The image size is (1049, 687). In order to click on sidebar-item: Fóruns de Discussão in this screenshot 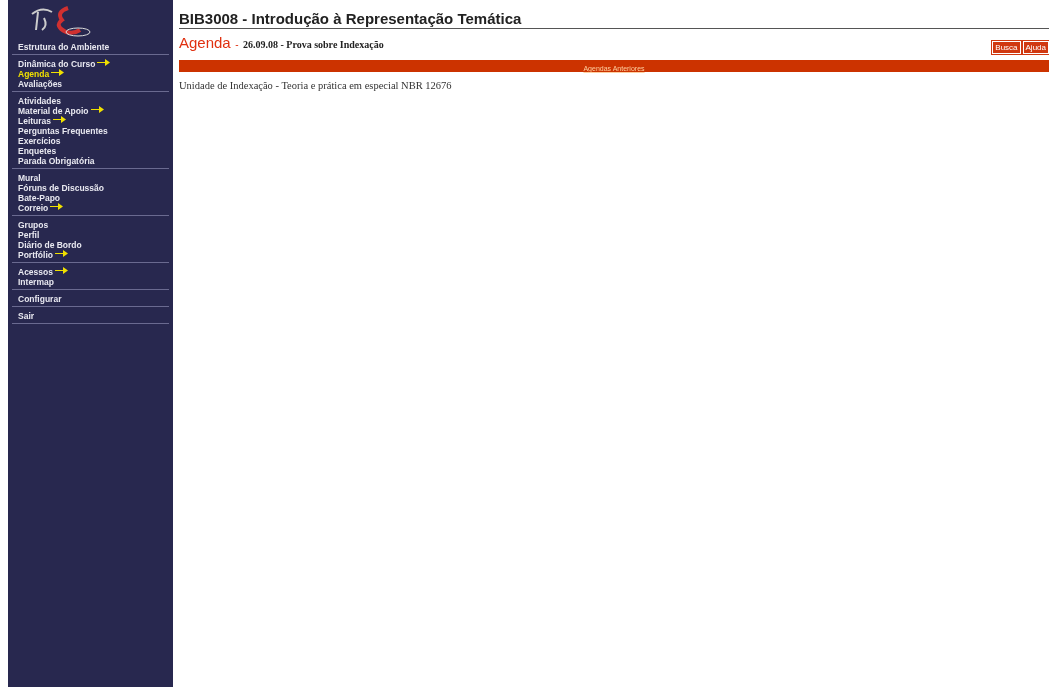, I will do `click(93, 188)`.